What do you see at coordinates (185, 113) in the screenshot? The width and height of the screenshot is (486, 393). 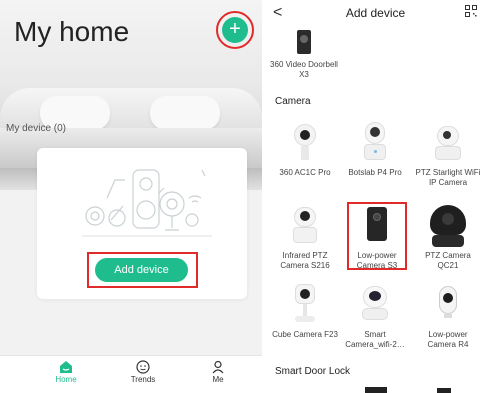 I see `pillow-image` at bounding box center [185, 113].